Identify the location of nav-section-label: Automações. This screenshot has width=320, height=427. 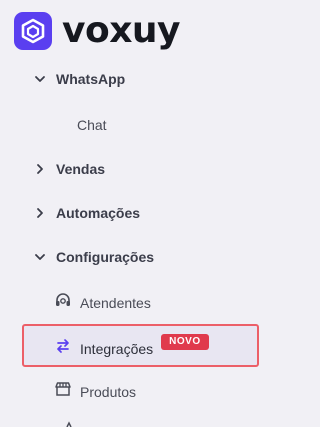
(98, 213).